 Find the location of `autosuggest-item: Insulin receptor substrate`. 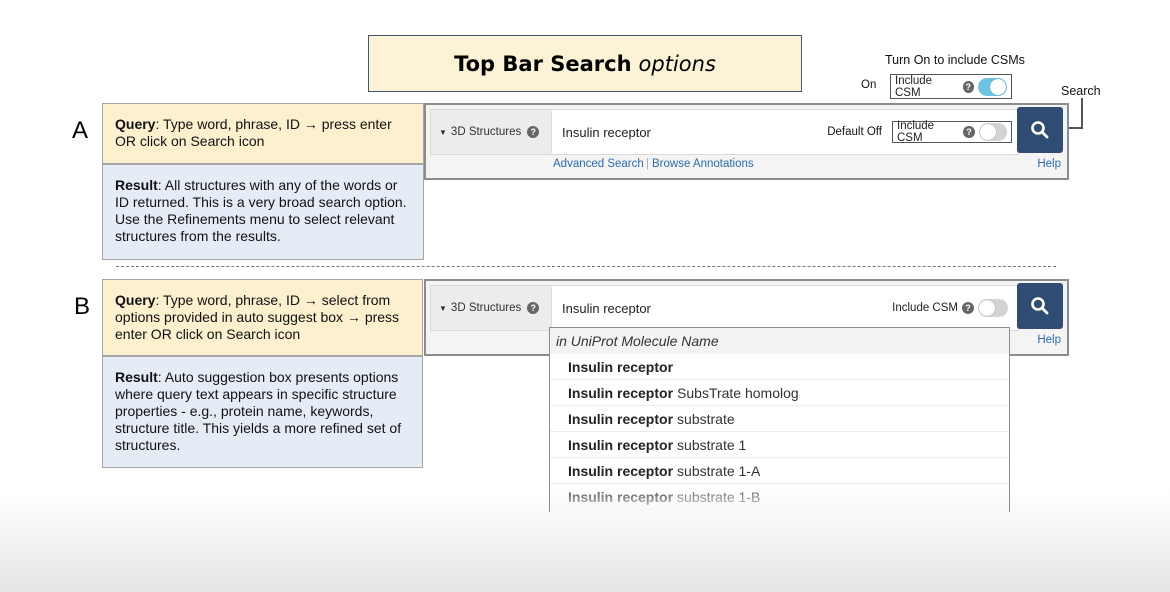

autosuggest-item: Insulin receptor substrate is located at coordinates (779, 419).